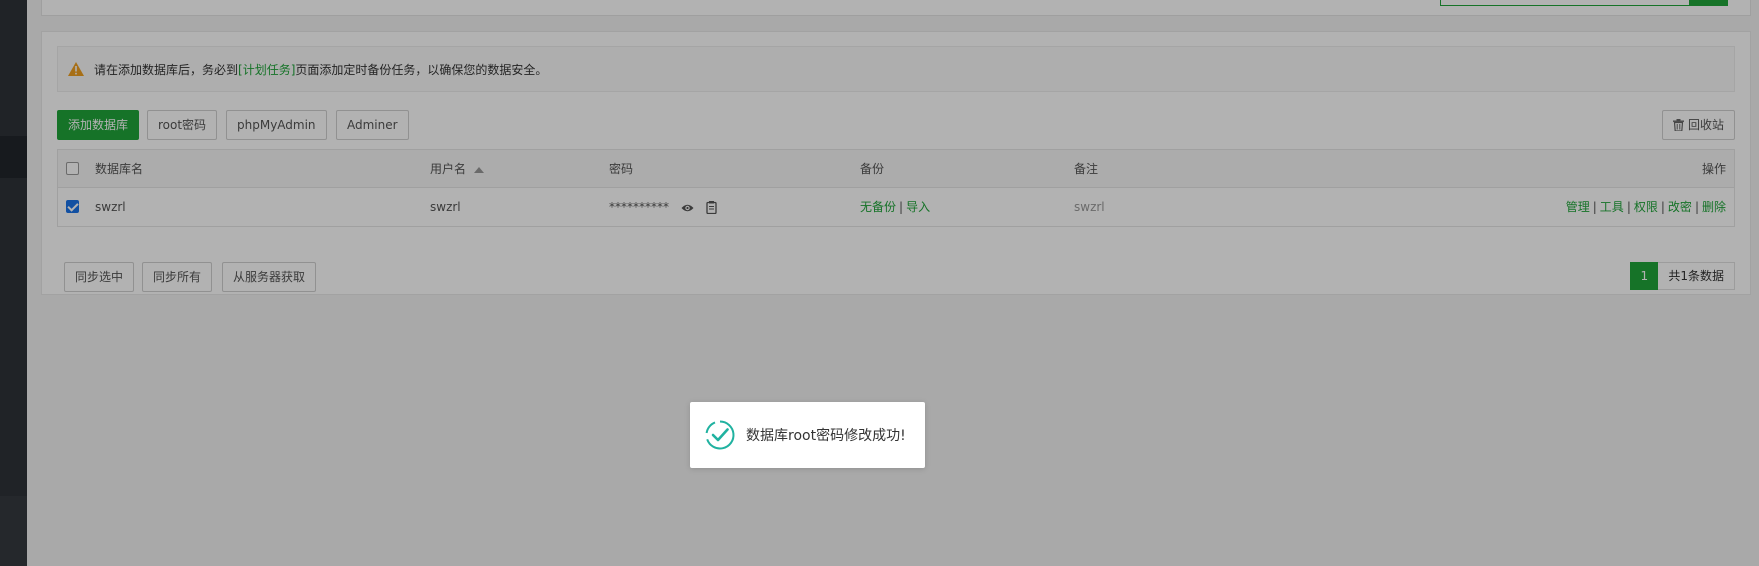 The height and width of the screenshot is (566, 1759). Describe the element at coordinates (826, 436) in the screenshot. I see `toast-message: 数据库root密码修改成功!` at that location.